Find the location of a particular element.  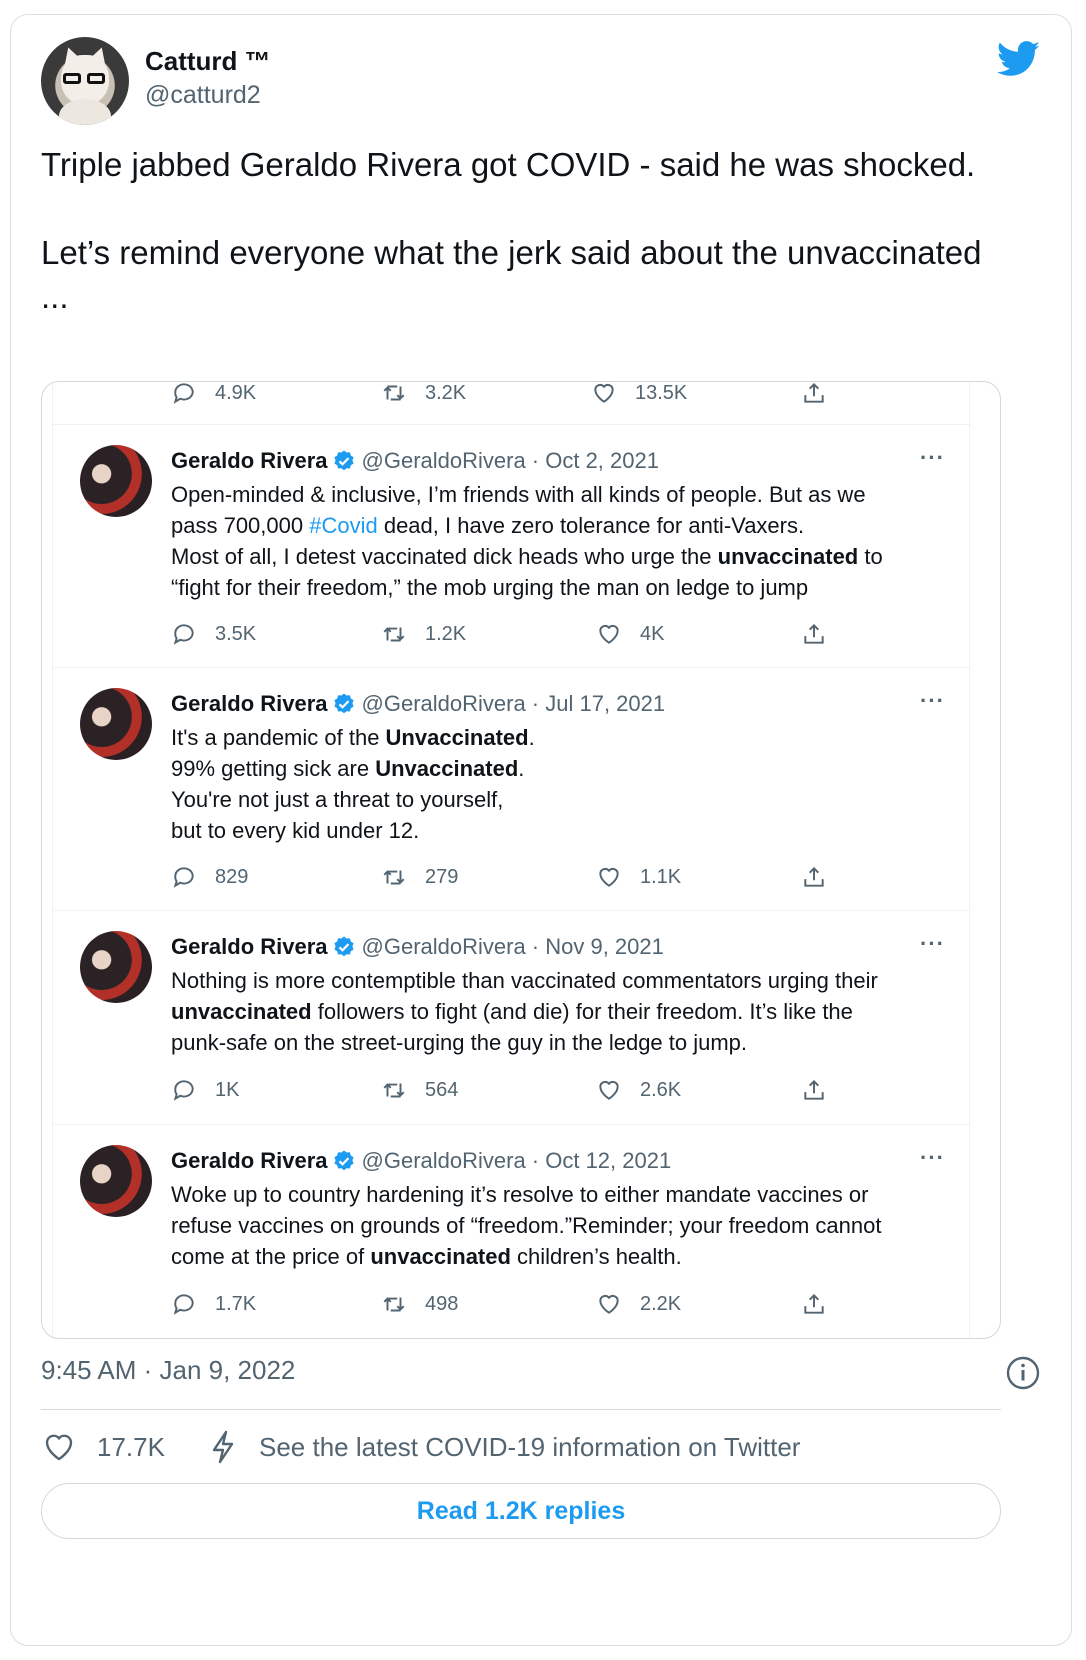

like-count: 2.2K is located at coordinates (661, 1303).